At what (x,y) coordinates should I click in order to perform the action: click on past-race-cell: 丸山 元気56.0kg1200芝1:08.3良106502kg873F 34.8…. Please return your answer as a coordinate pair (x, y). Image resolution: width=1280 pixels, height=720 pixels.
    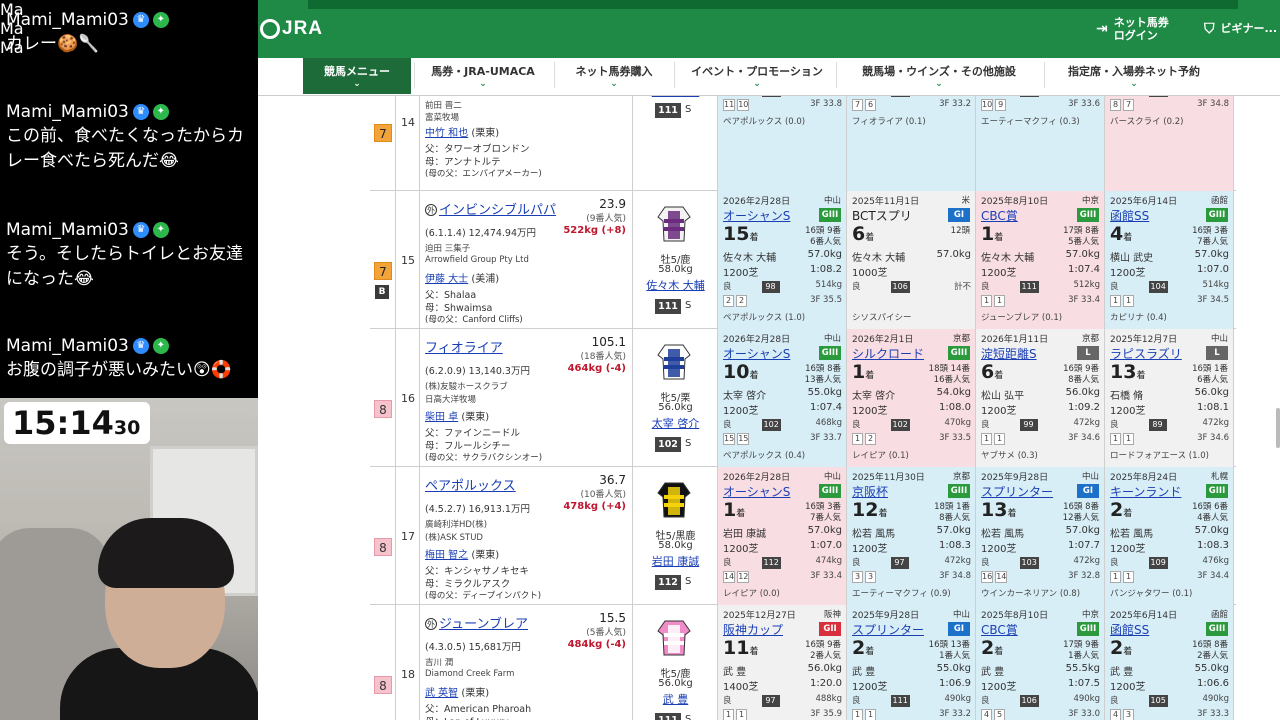
    Looking at the image, I should click on (1169, 143).